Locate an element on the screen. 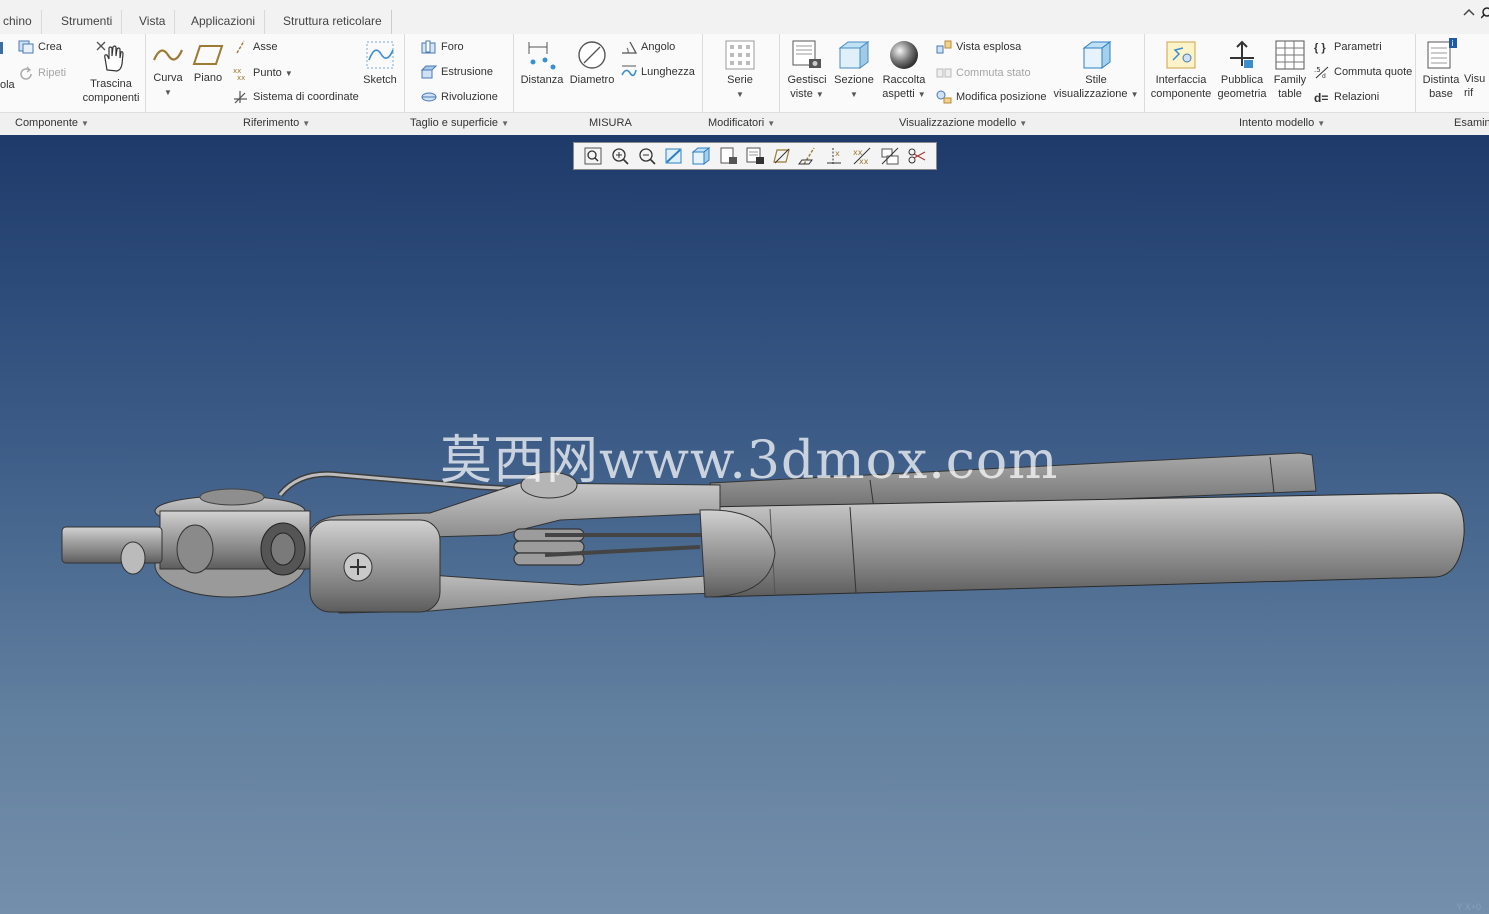  pubblica-geometria-button: Pubblica geometria is located at coordinates (1242, 70).